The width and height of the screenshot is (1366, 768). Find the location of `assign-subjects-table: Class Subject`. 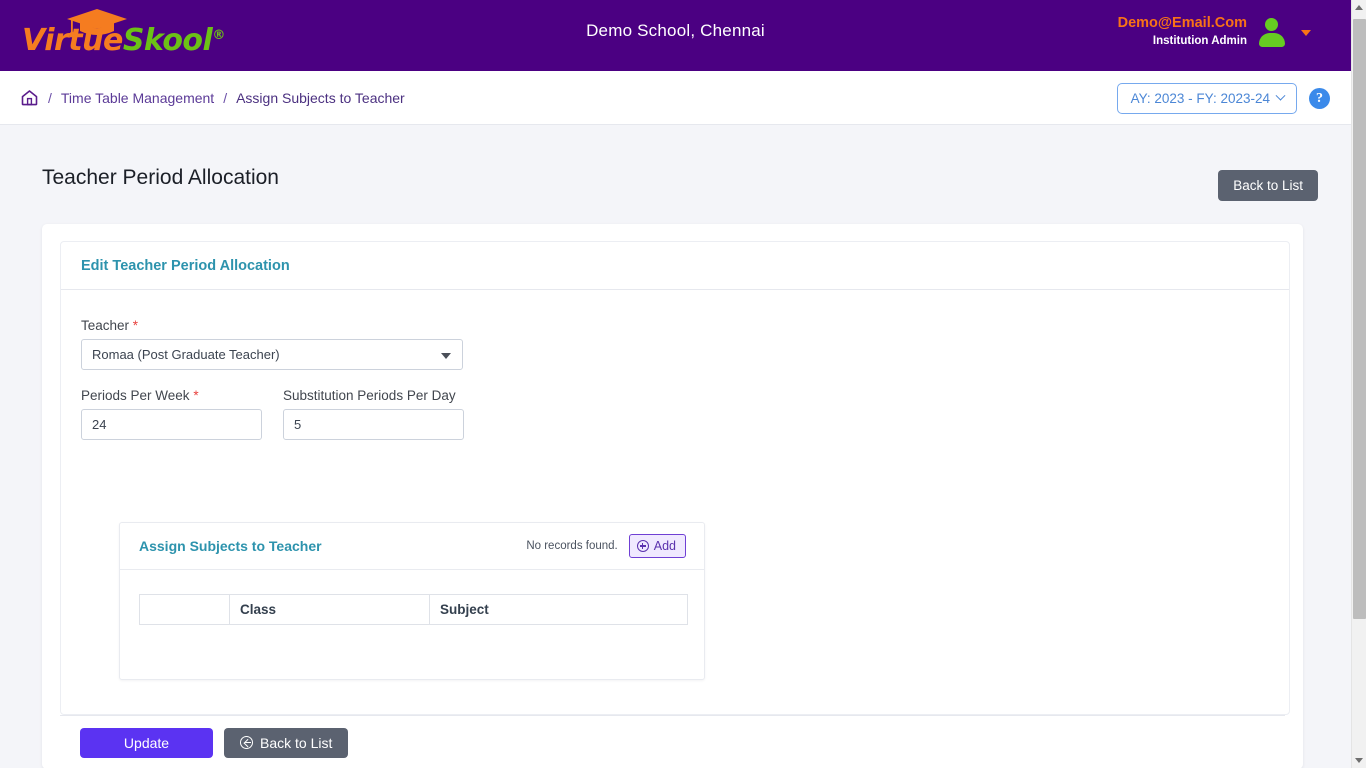

assign-subjects-table: Class Subject is located at coordinates (413, 609).